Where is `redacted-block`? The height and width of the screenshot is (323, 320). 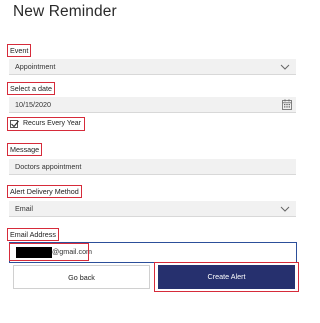 redacted-block is located at coordinates (34, 252).